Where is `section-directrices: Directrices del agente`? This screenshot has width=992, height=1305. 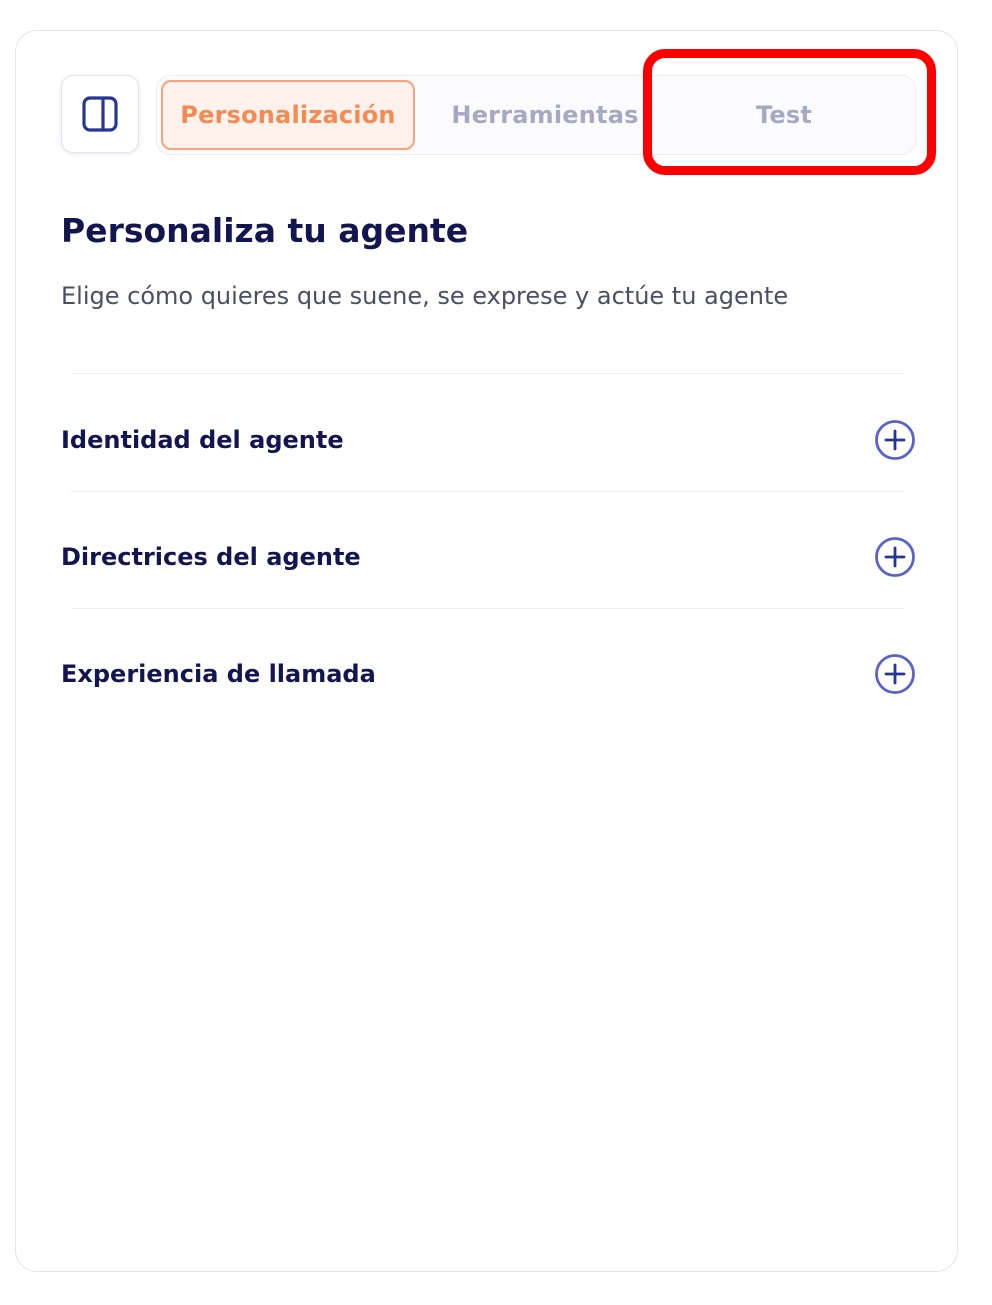
section-directrices: Directrices del agente is located at coordinates (488, 557).